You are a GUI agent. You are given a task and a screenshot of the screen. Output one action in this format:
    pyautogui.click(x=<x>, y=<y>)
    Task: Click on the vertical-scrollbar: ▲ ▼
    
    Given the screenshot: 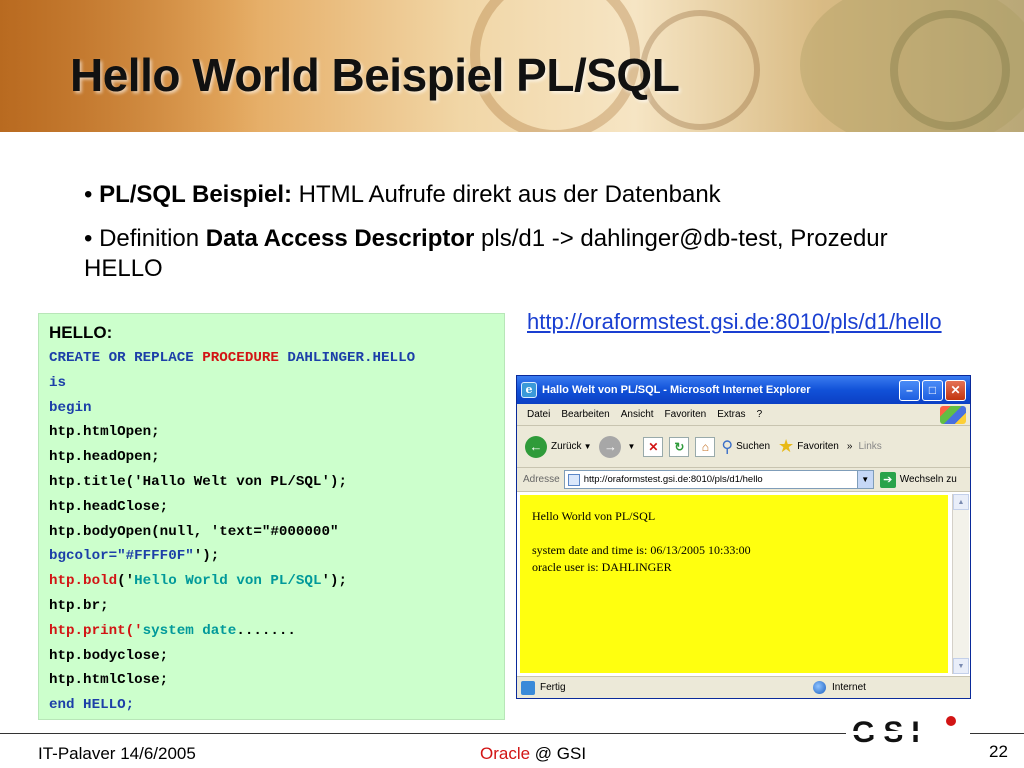 What is the action you would take?
    pyautogui.click(x=960, y=584)
    